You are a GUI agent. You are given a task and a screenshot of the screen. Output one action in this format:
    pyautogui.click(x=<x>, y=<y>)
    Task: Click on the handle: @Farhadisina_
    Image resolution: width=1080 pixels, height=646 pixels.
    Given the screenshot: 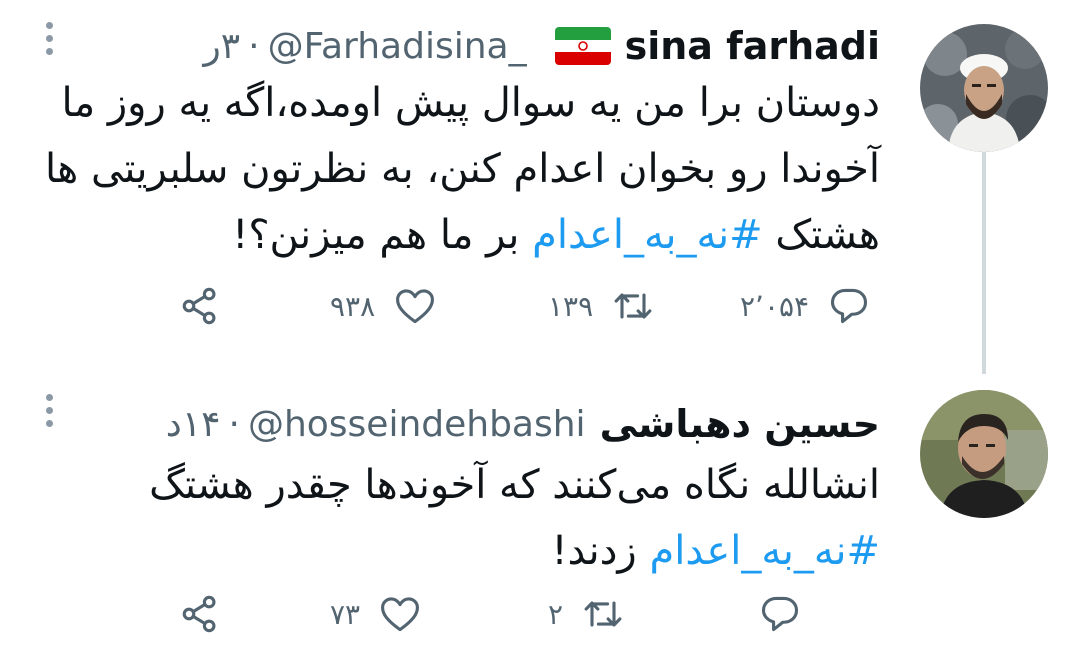 What is the action you would take?
    pyautogui.click(x=397, y=46)
    